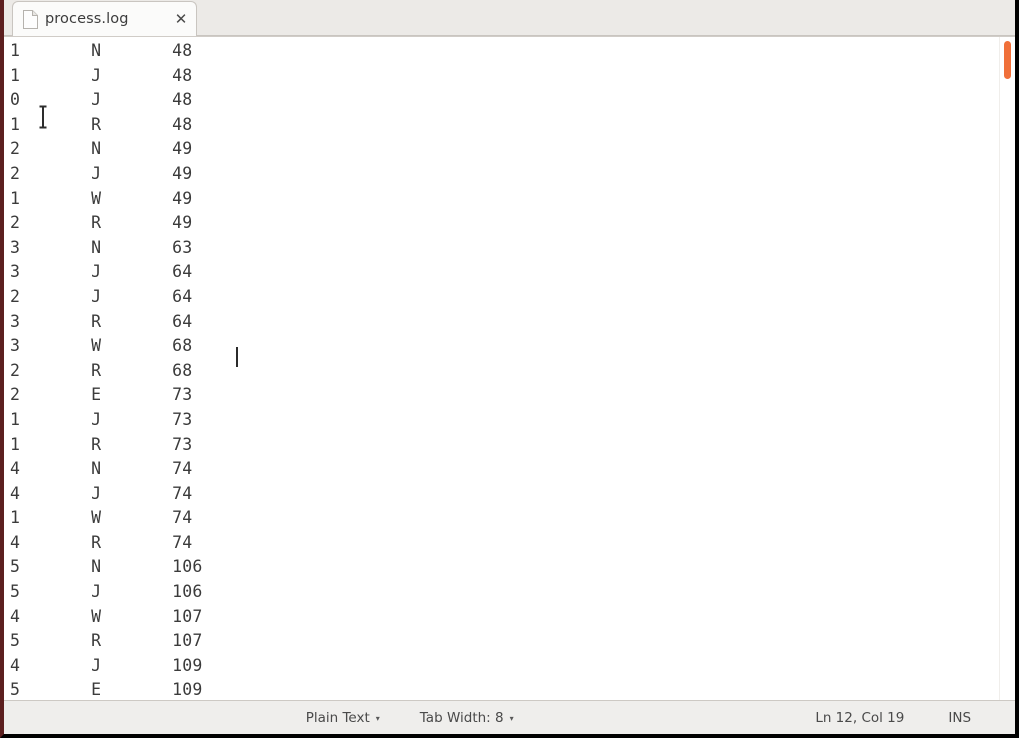  Describe the element at coordinates (509, 18) in the screenshot. I see `tab-bar: process.log ✕` at that location.